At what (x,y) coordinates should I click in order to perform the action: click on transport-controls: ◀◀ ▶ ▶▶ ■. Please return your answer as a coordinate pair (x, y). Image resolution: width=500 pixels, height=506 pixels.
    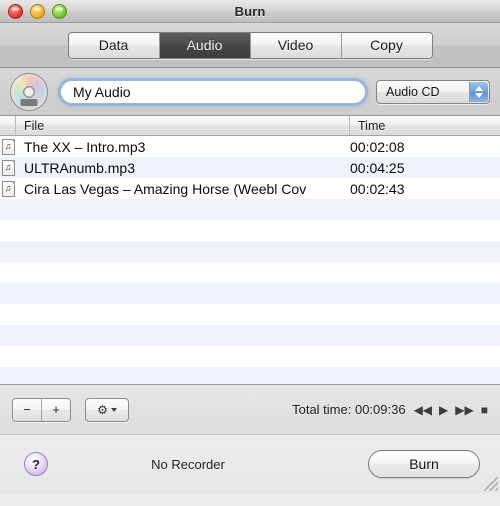
    Looking at the image, I should click on (451, 410).